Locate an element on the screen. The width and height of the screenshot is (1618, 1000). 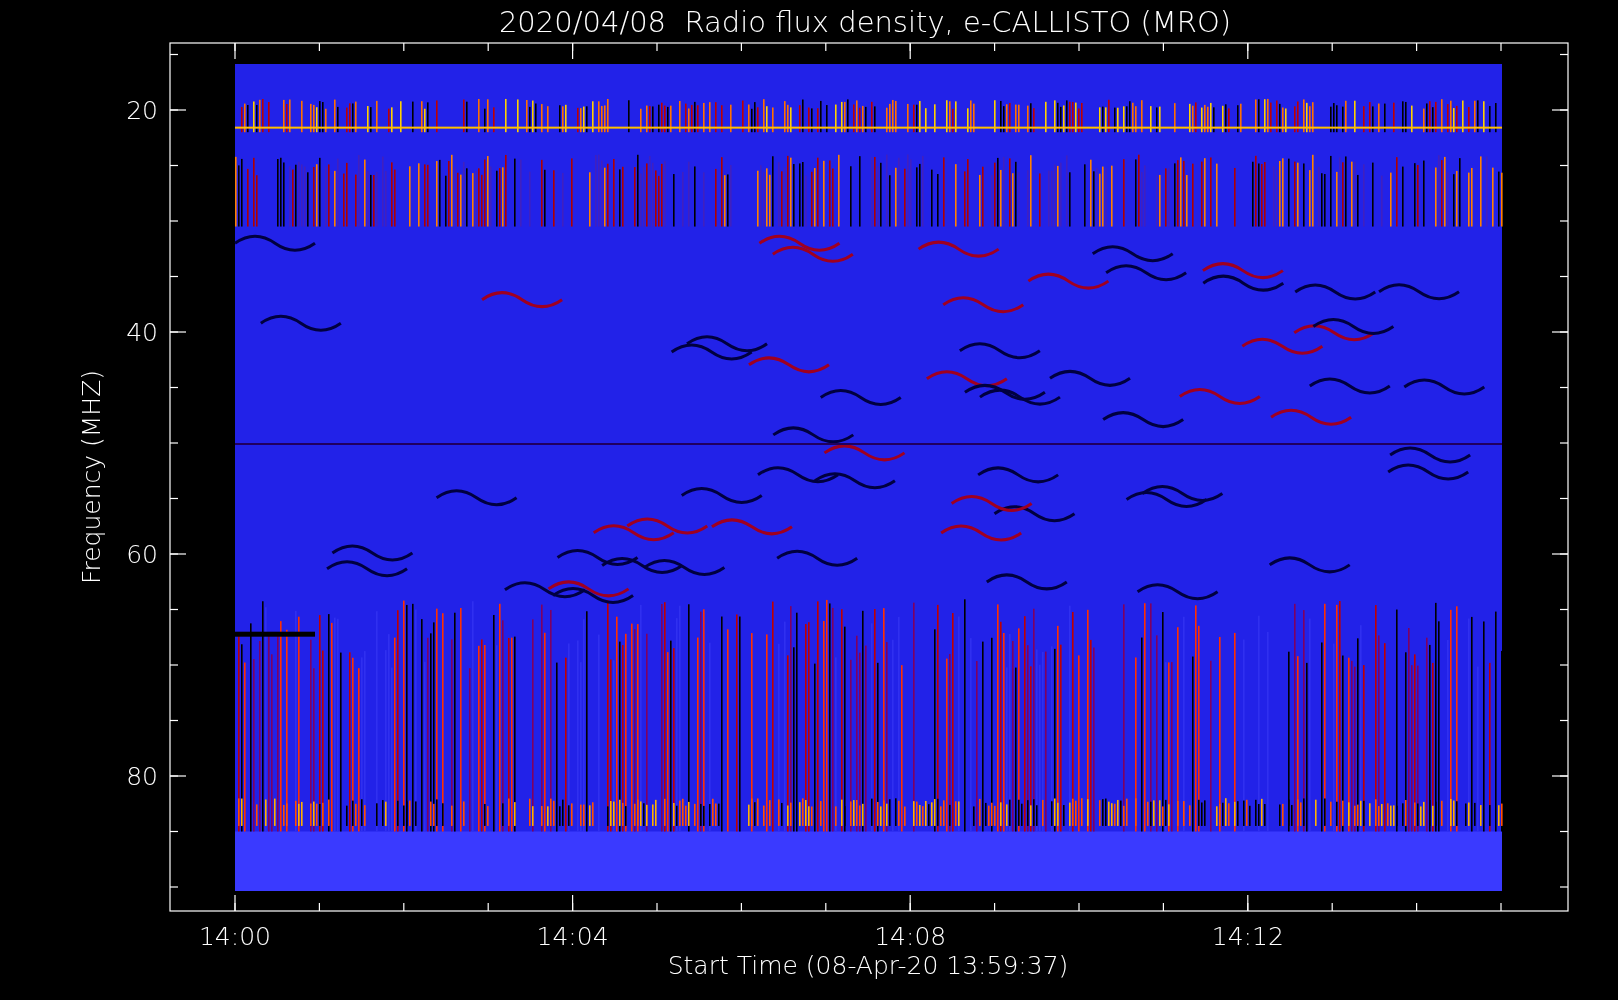
x-tick-label: 14:08 is located at coordinates (910, 936).